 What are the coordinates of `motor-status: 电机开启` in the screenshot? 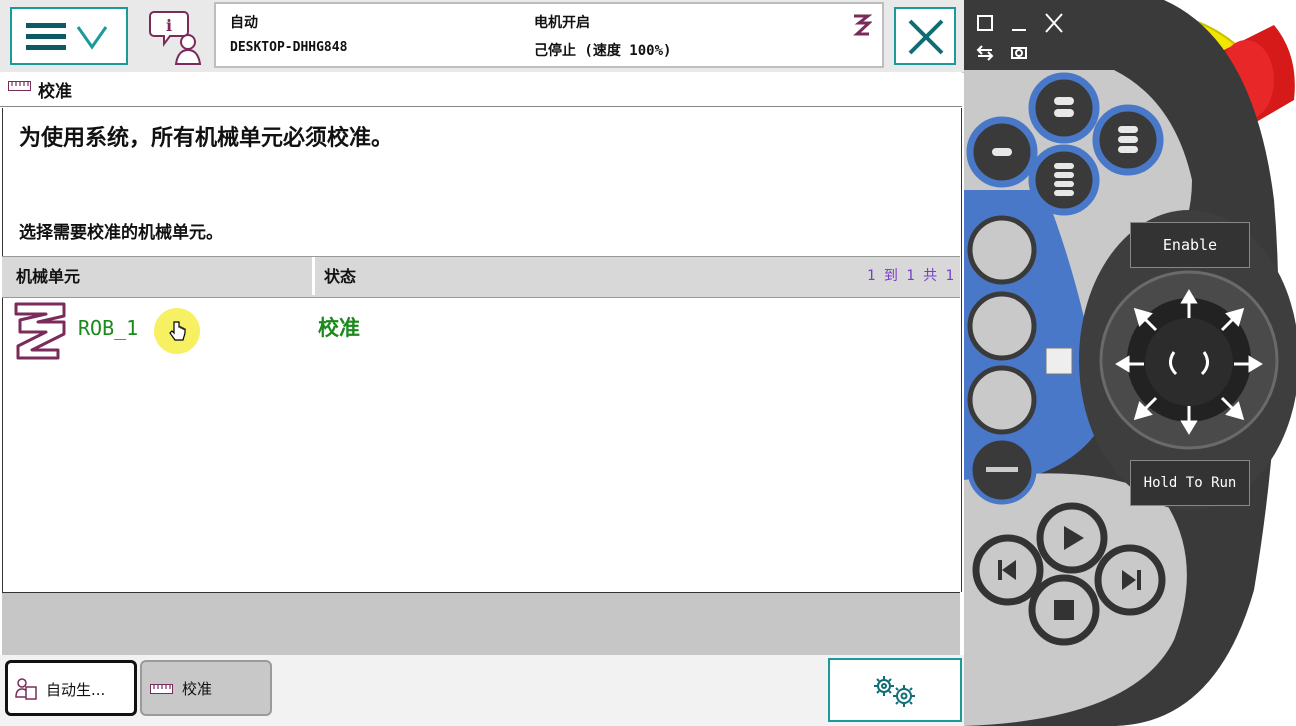 It's located at (562, 23).